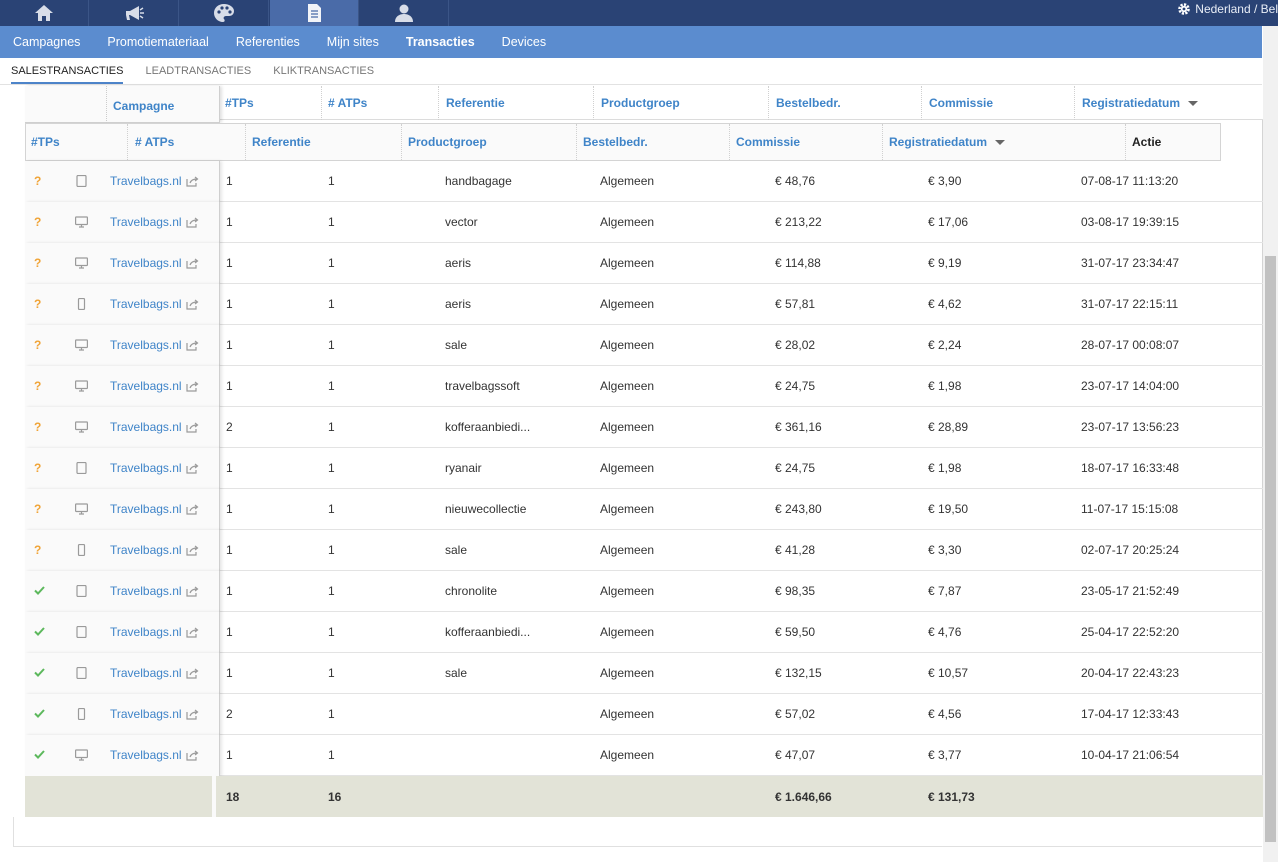  What do you see at coordinates (1130, 468) in the screenshot?
I see `row-registratiedatum: 18-07-17 16:33:48` at bounding box center [1130, 468].